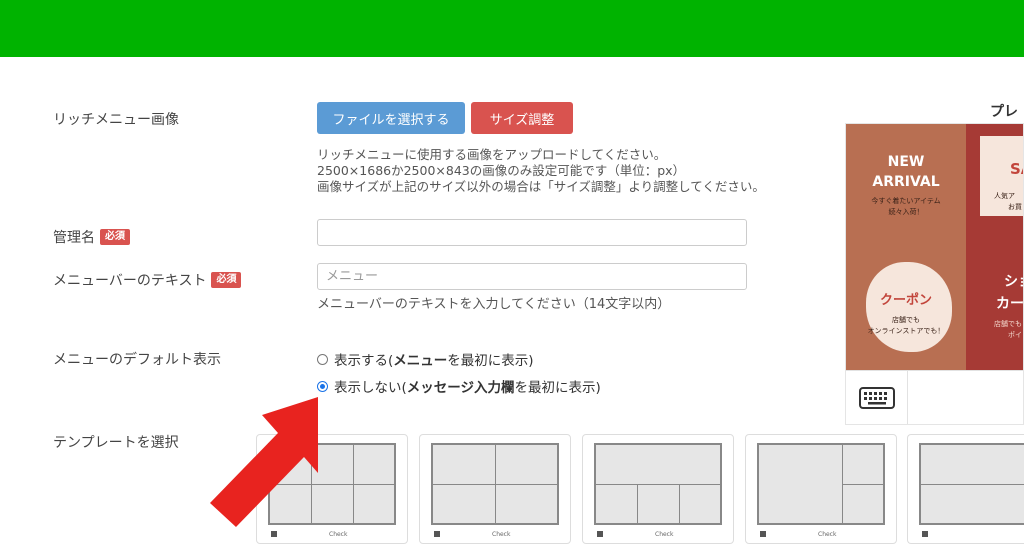 The height and width of the screenshot is (545, 1024). What do you see at coordinates (994, 308) in the screenshot?
I see `preview-cell-shop-card: ショ カー 店舗でも ポイン` at bounding box center [994, 308].